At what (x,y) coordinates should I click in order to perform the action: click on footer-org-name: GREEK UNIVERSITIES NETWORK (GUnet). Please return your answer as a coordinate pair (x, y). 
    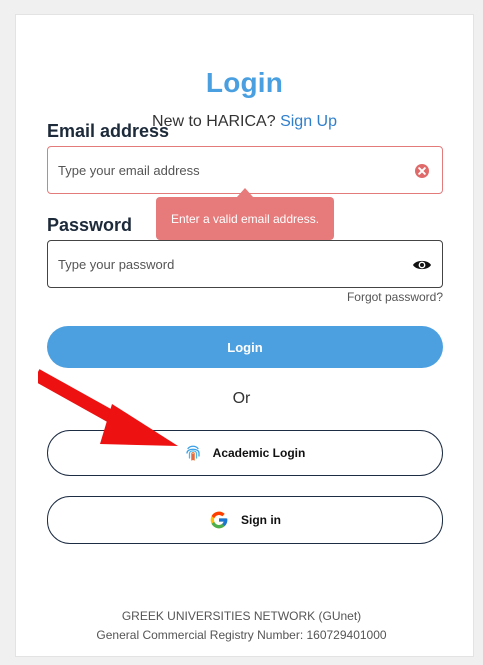
    Looking at the image, I should click on (241, 616).